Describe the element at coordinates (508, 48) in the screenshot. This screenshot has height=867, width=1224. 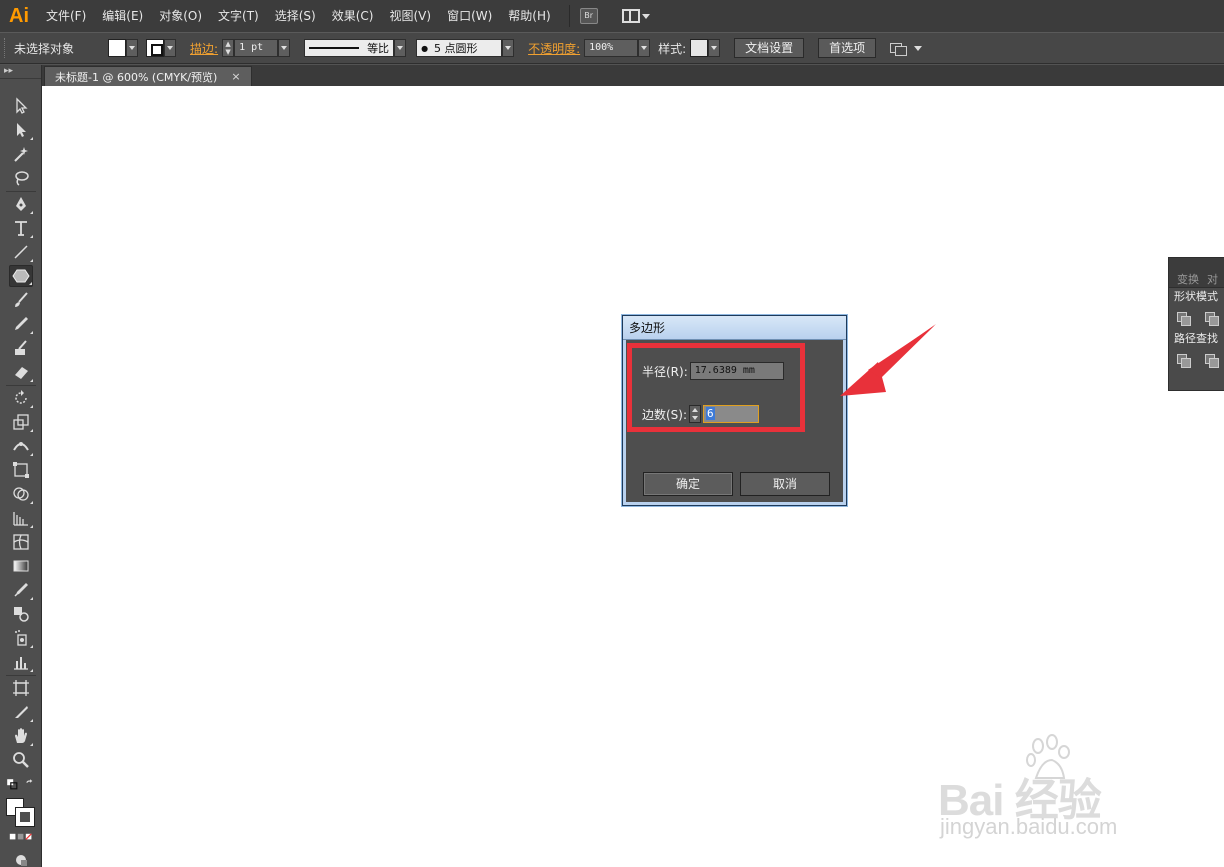
I see `brush-dropdown` at that location.